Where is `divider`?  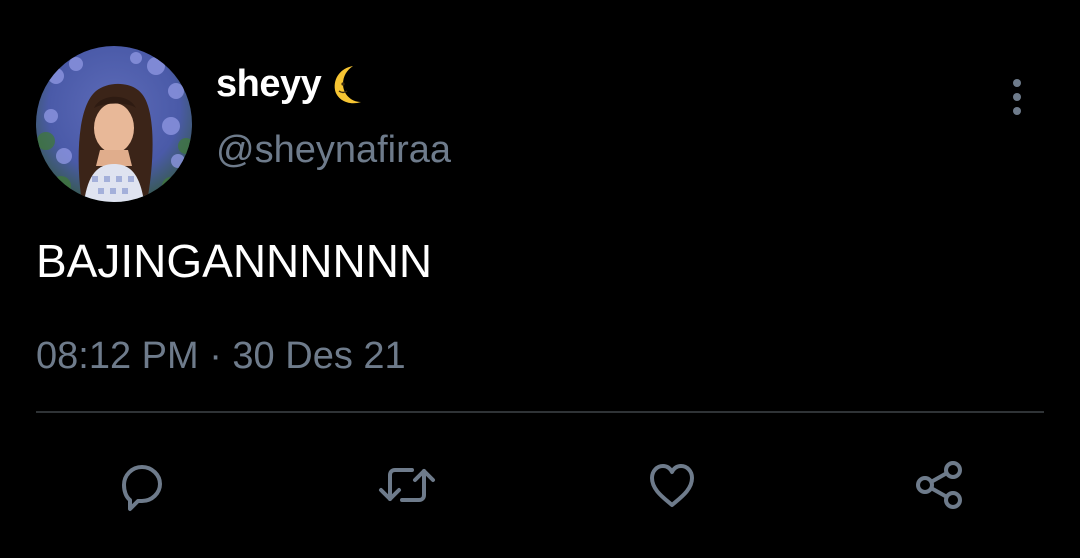 divider is located at coordinates (540, 412).